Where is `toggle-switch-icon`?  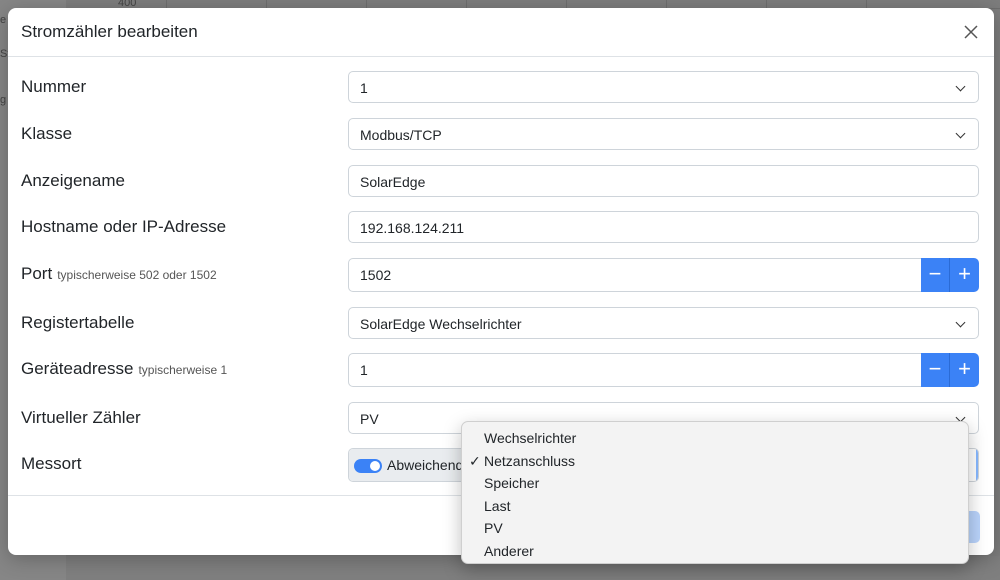 toggle-switch-icon is located at coordinates (368, 466).